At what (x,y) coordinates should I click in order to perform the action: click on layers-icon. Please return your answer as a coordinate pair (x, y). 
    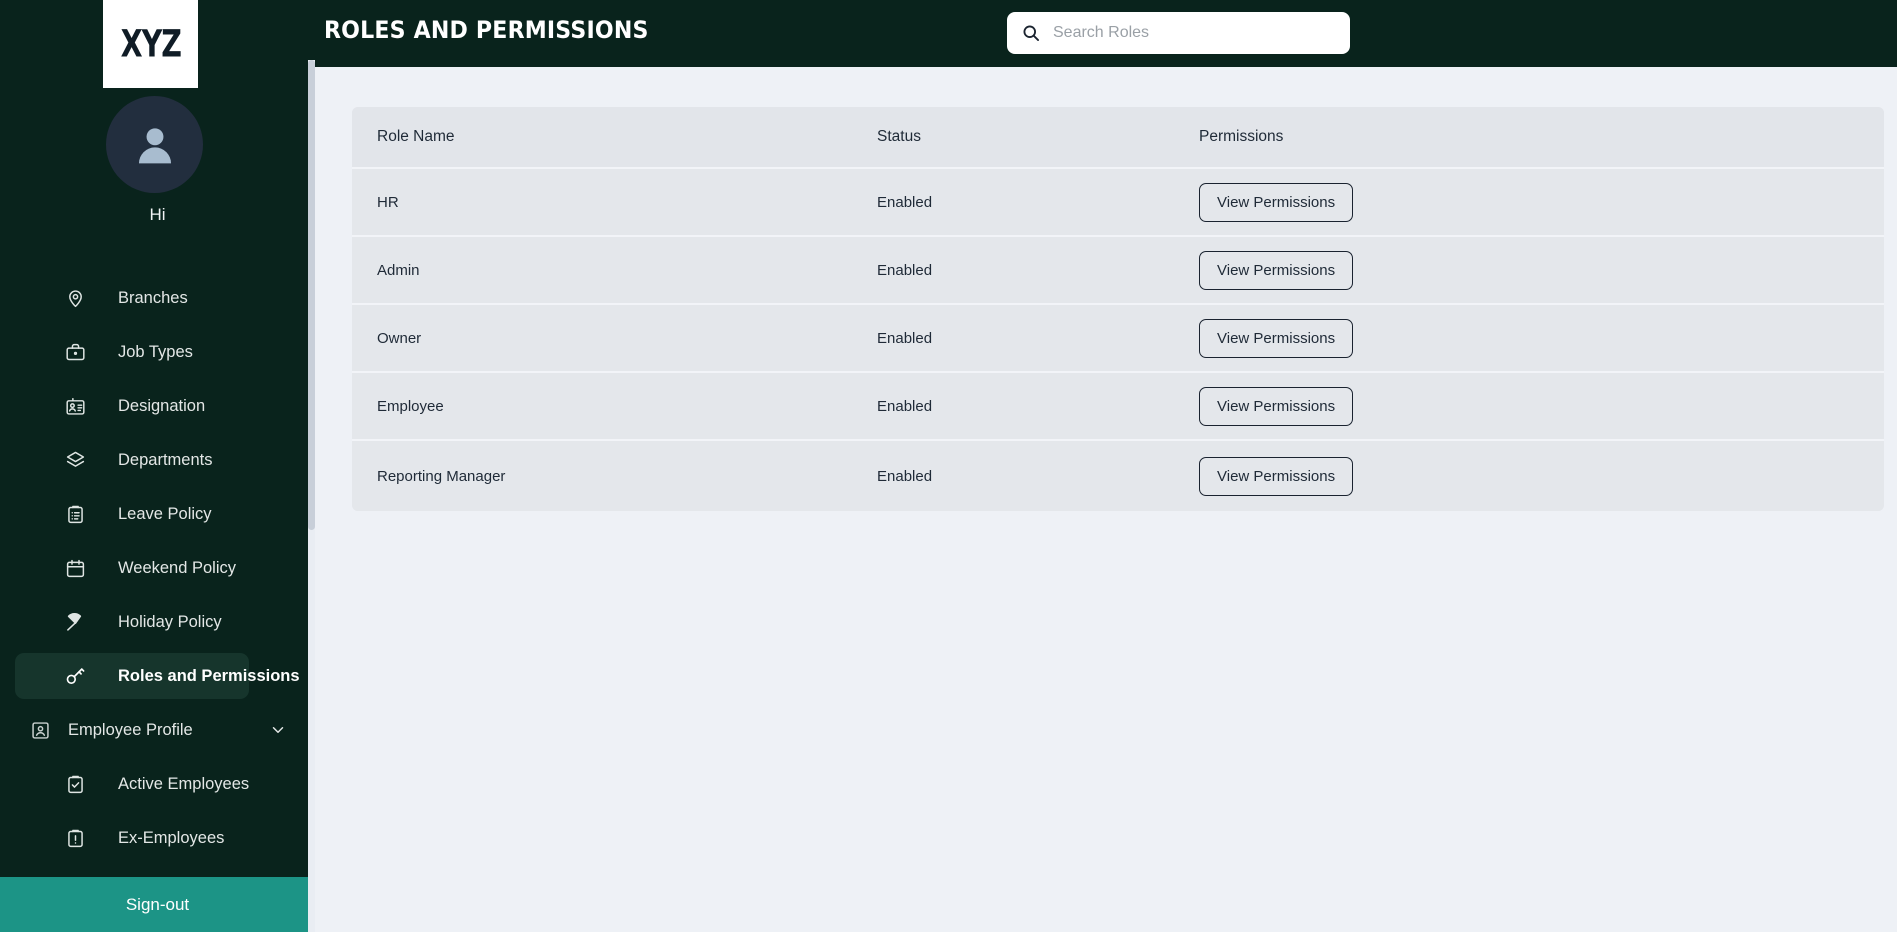
    Looking at the image, I should click on (75, 460).